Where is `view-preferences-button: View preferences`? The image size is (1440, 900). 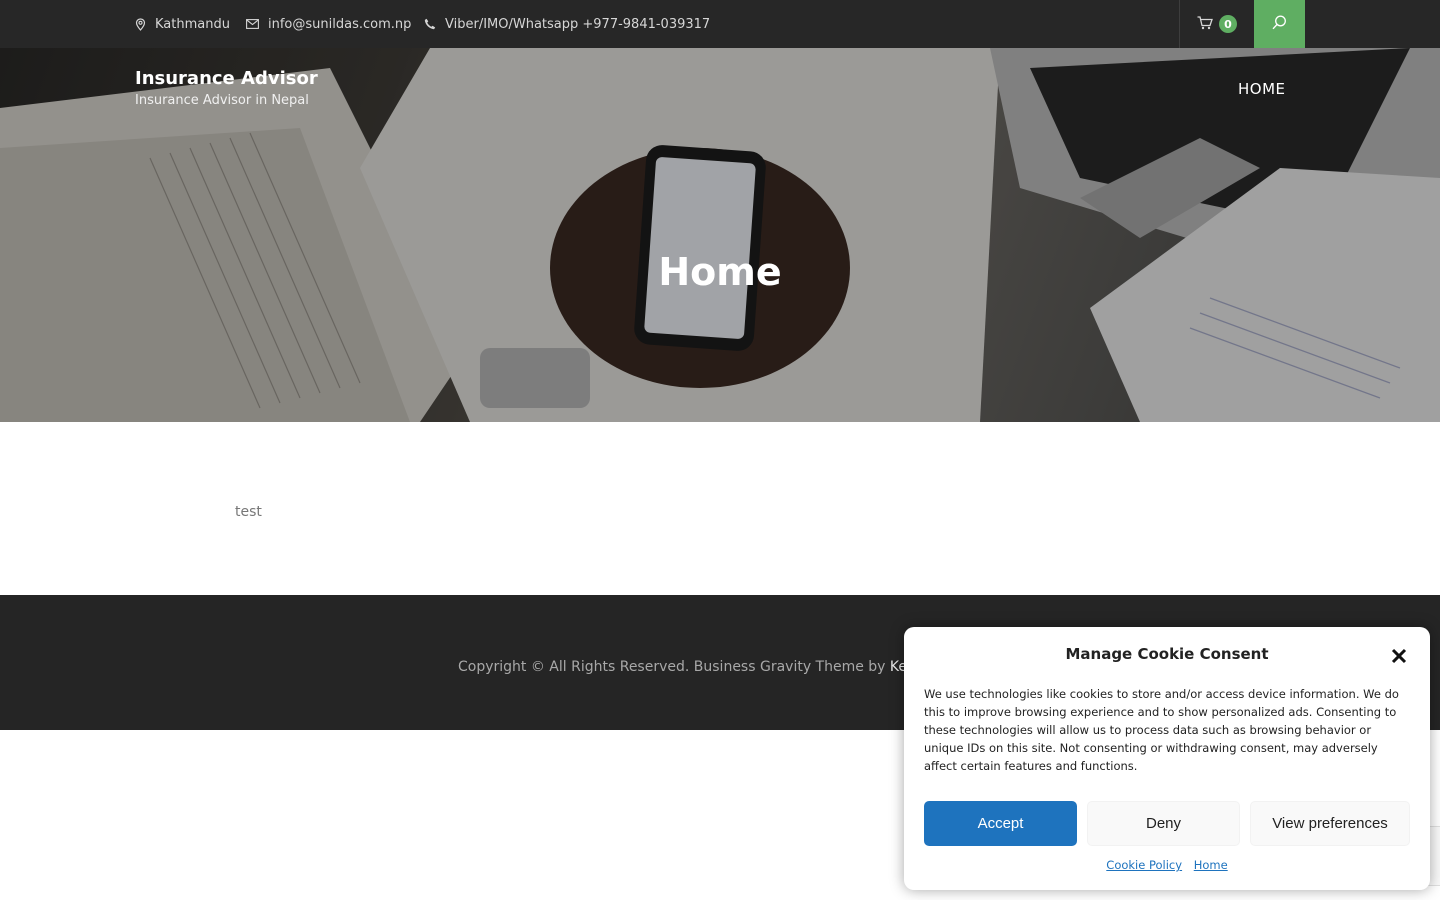
view-preferences-button: View preferences is located at coordinates (1330, 823).